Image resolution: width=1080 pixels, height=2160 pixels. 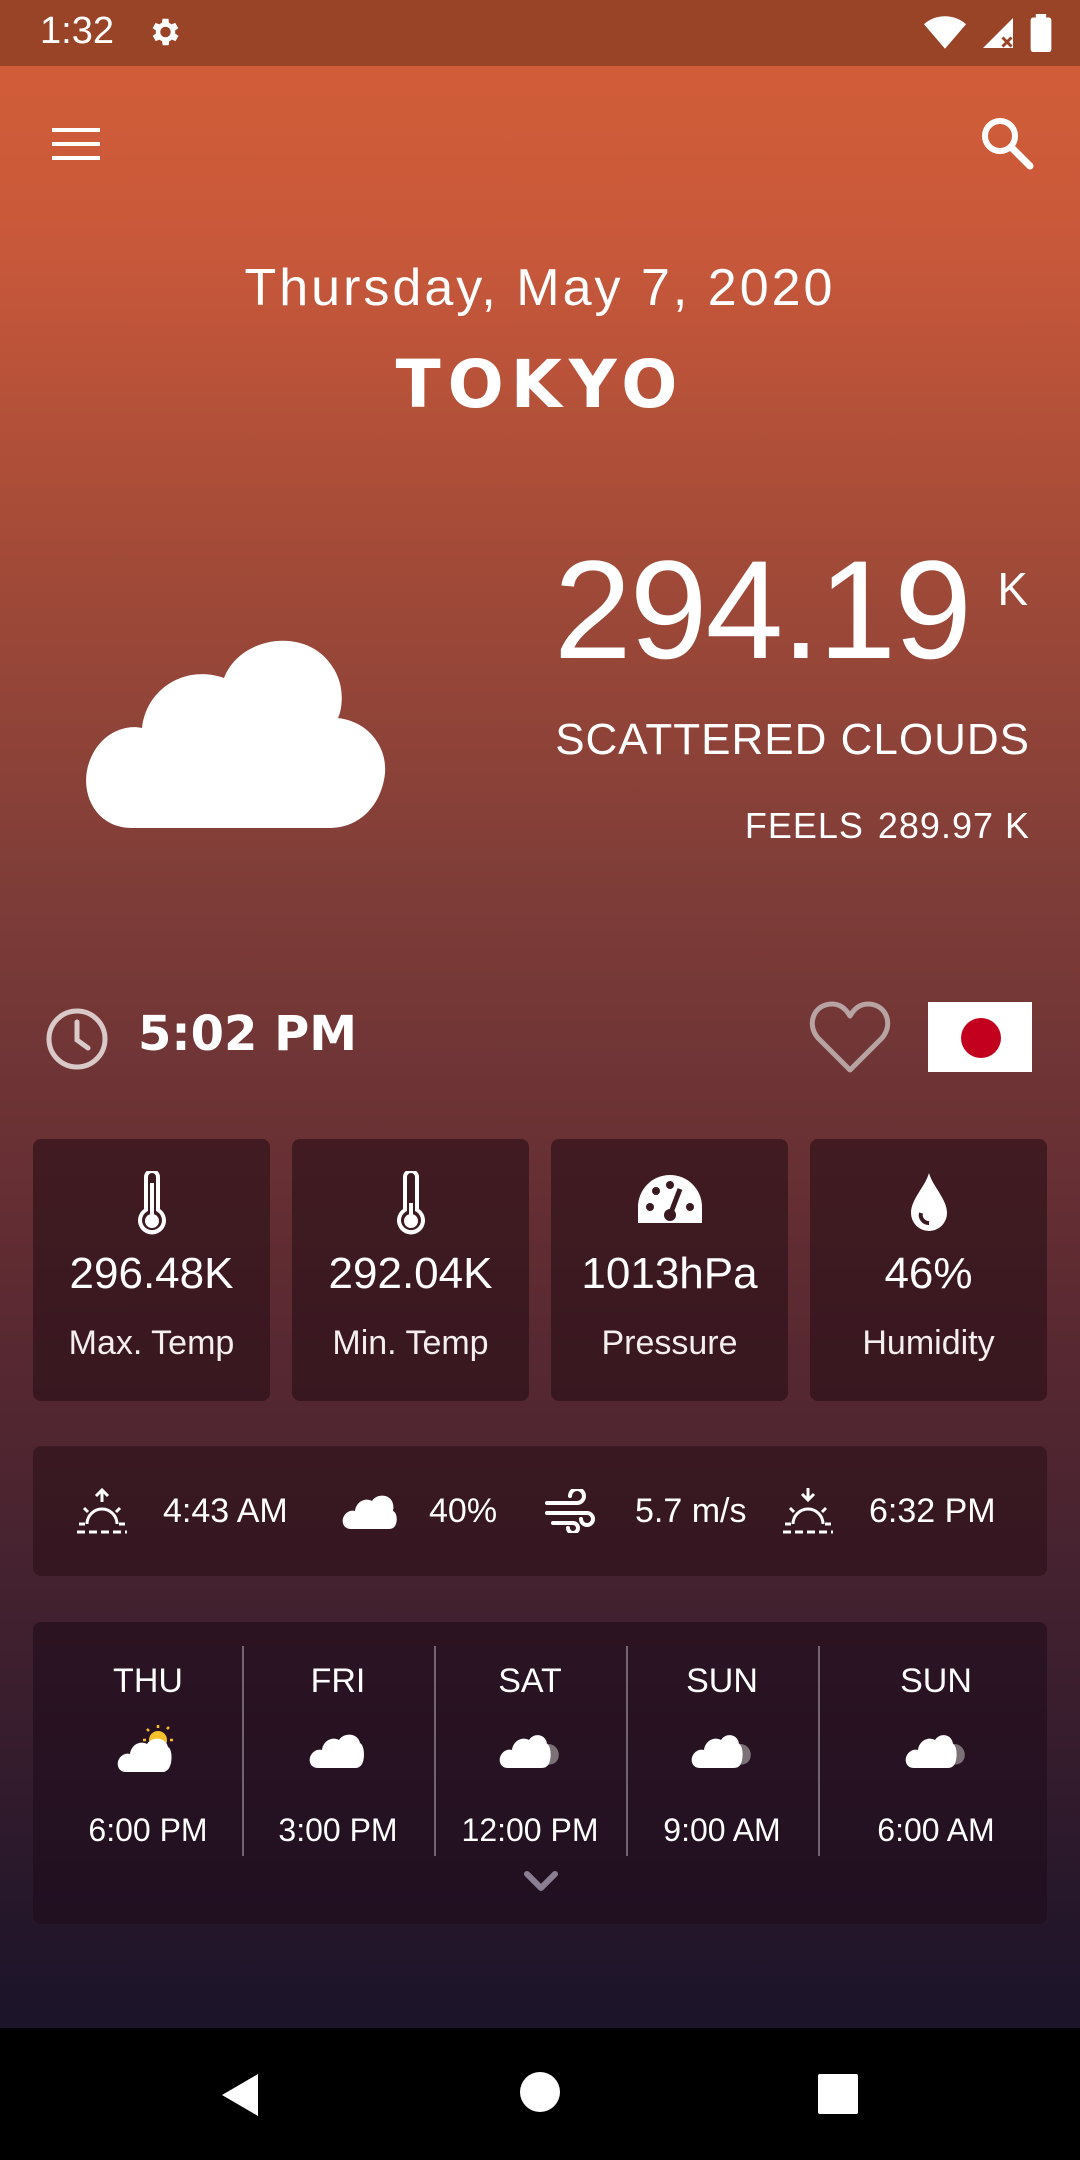 I want to click on humidity-value: 46%, so click(x=928, y=1273).